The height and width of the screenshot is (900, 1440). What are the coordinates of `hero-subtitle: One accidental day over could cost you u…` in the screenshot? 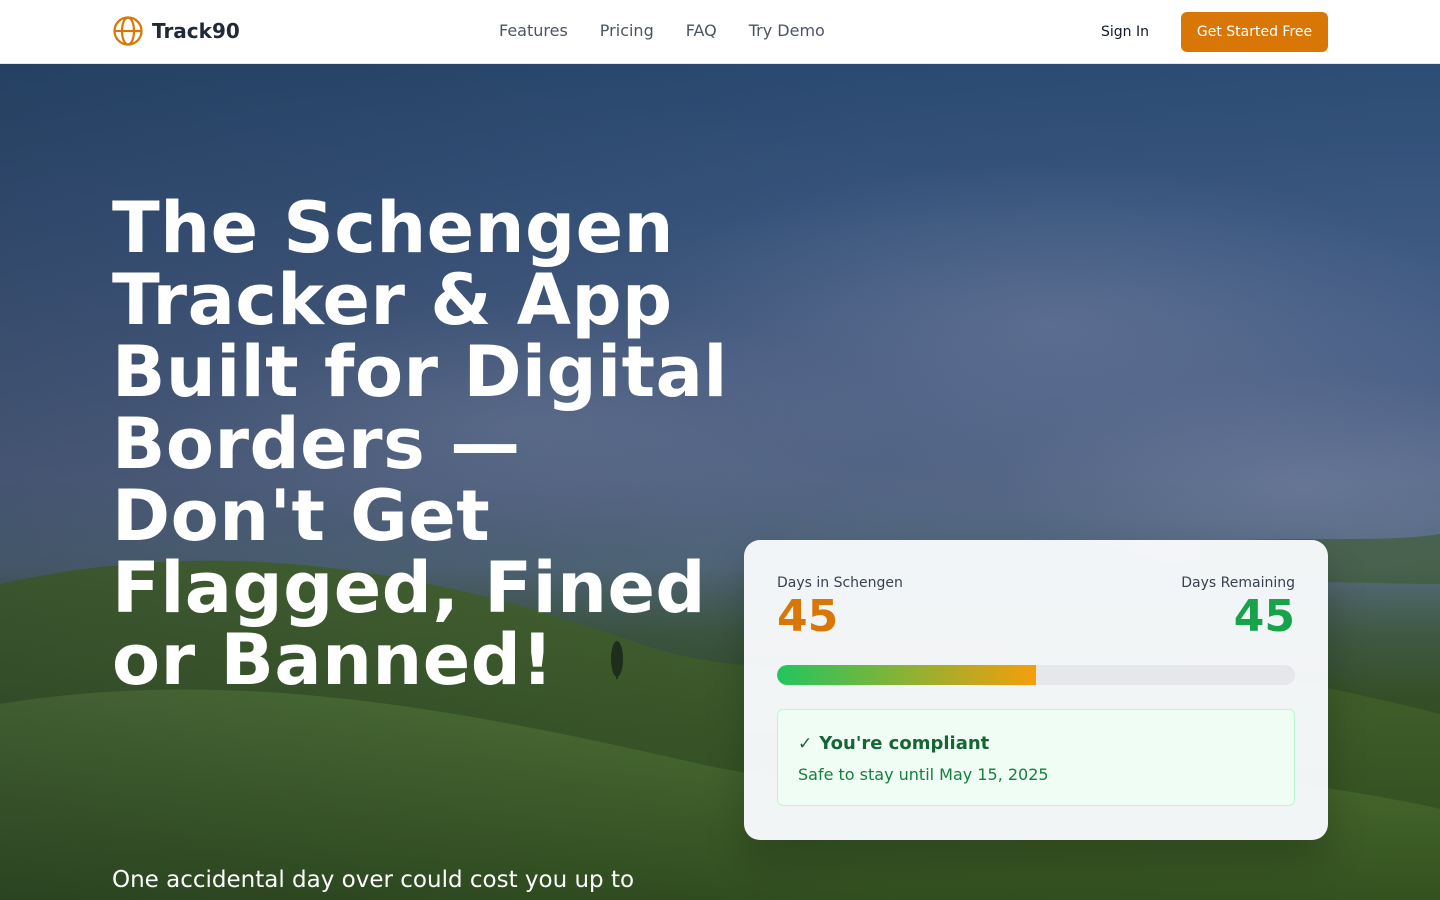 It's located at (373, 880).